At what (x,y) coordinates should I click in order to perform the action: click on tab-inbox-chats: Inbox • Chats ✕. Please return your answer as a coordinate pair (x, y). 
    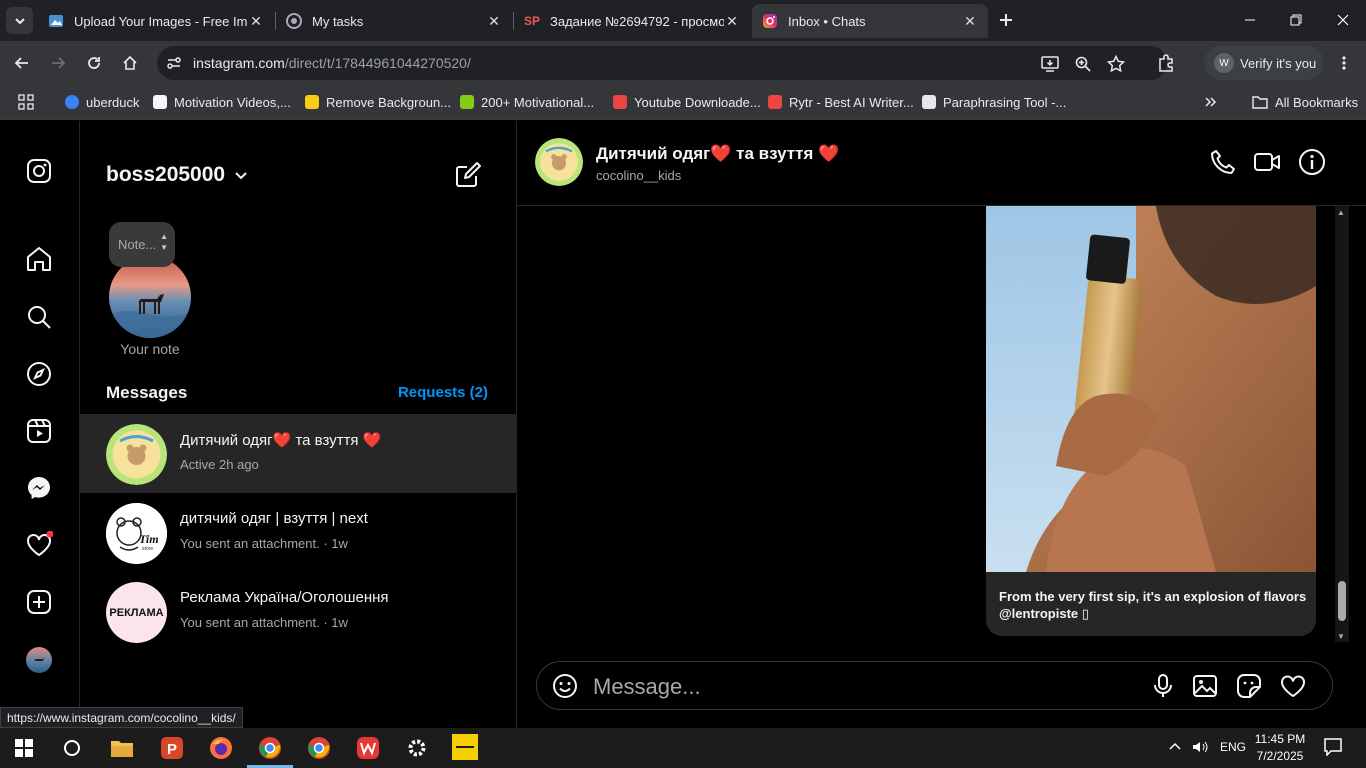
    Looking at the image, I should click on (870, 21).